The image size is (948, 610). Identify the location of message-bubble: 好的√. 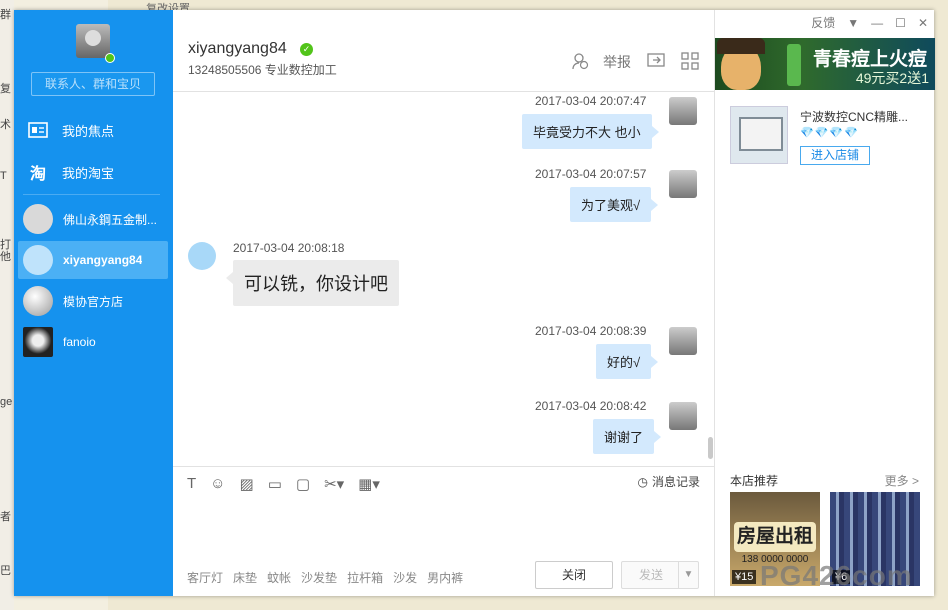
(627, 361).